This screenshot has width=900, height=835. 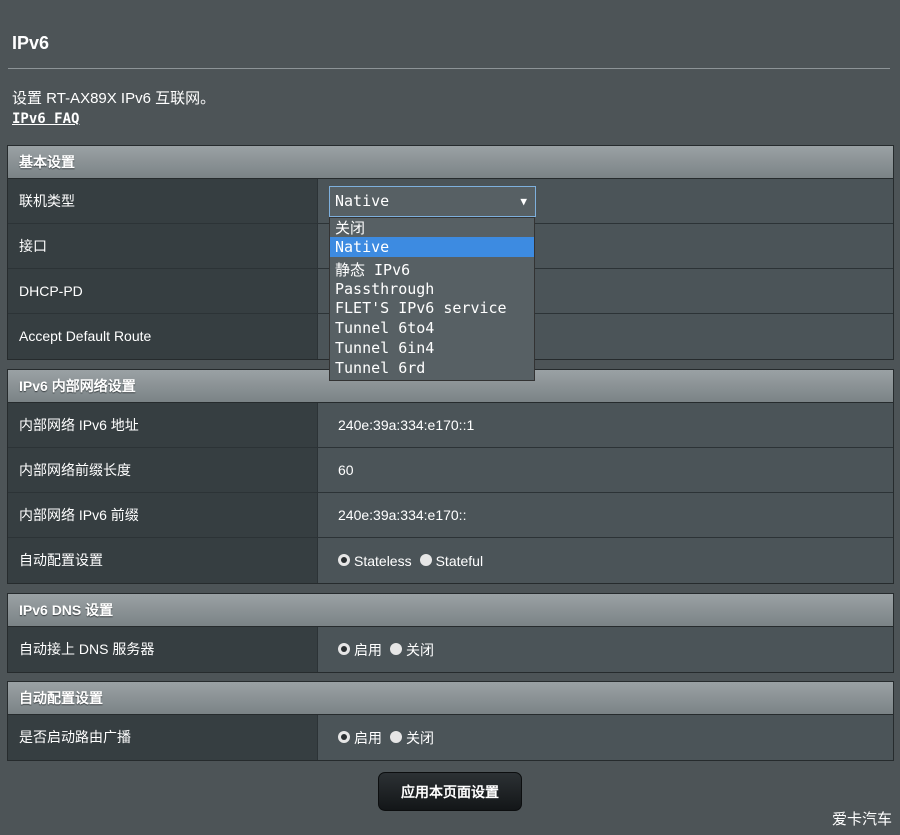 What do you see at coordinates (163, 291) in the screenshot?
I see `dhcp-pd-label: DHCP-PD` at bounding box center [163, 291].